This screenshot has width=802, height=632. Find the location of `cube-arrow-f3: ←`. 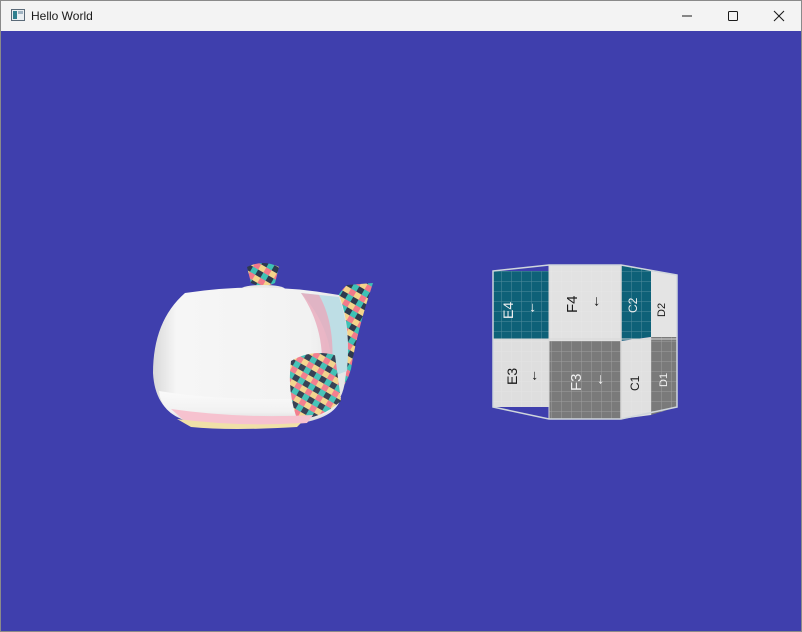

cube-arrow-f3: ← is located at coordinates (598, 379).